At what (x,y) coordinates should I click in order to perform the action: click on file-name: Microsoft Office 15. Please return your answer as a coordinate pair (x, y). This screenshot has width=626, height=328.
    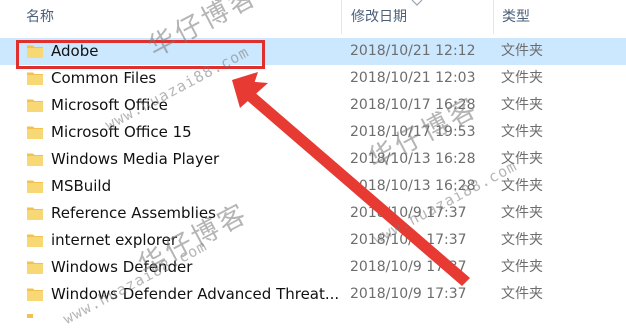
    Looking at the image, I should click on (121, 132).